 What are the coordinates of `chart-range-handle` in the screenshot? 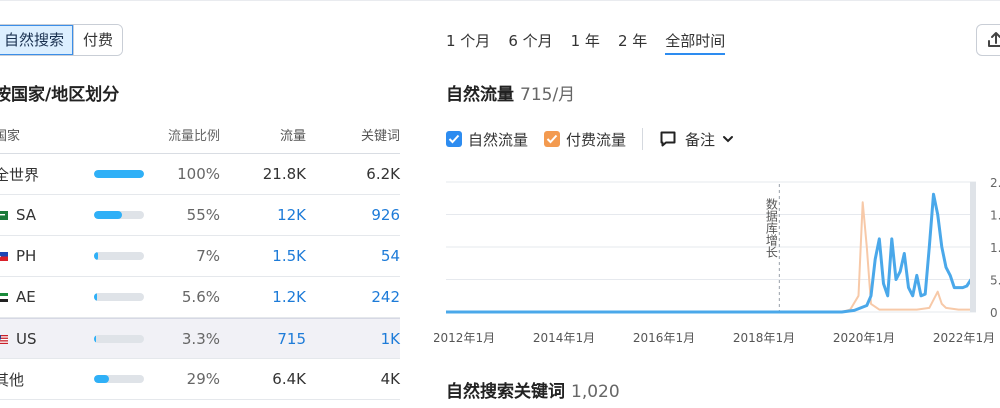 It's located at (973, 247).